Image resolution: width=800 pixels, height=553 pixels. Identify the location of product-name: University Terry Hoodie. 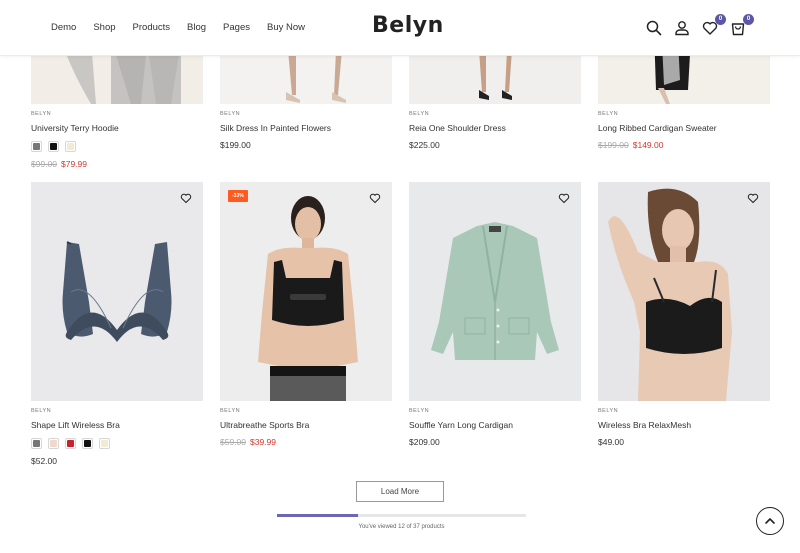
(117, 128).